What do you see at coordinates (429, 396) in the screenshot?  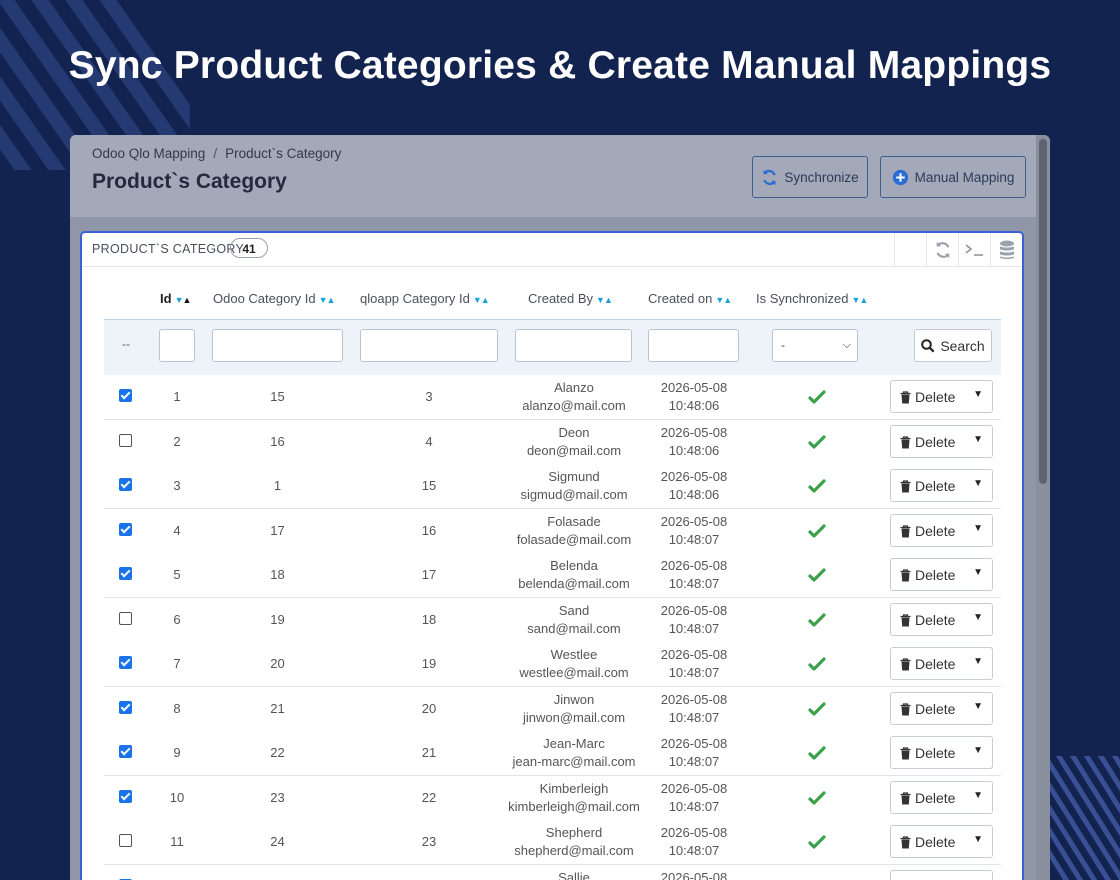 I see `cell-qloapp-category-id: 3` at bounding box center [429, 396].